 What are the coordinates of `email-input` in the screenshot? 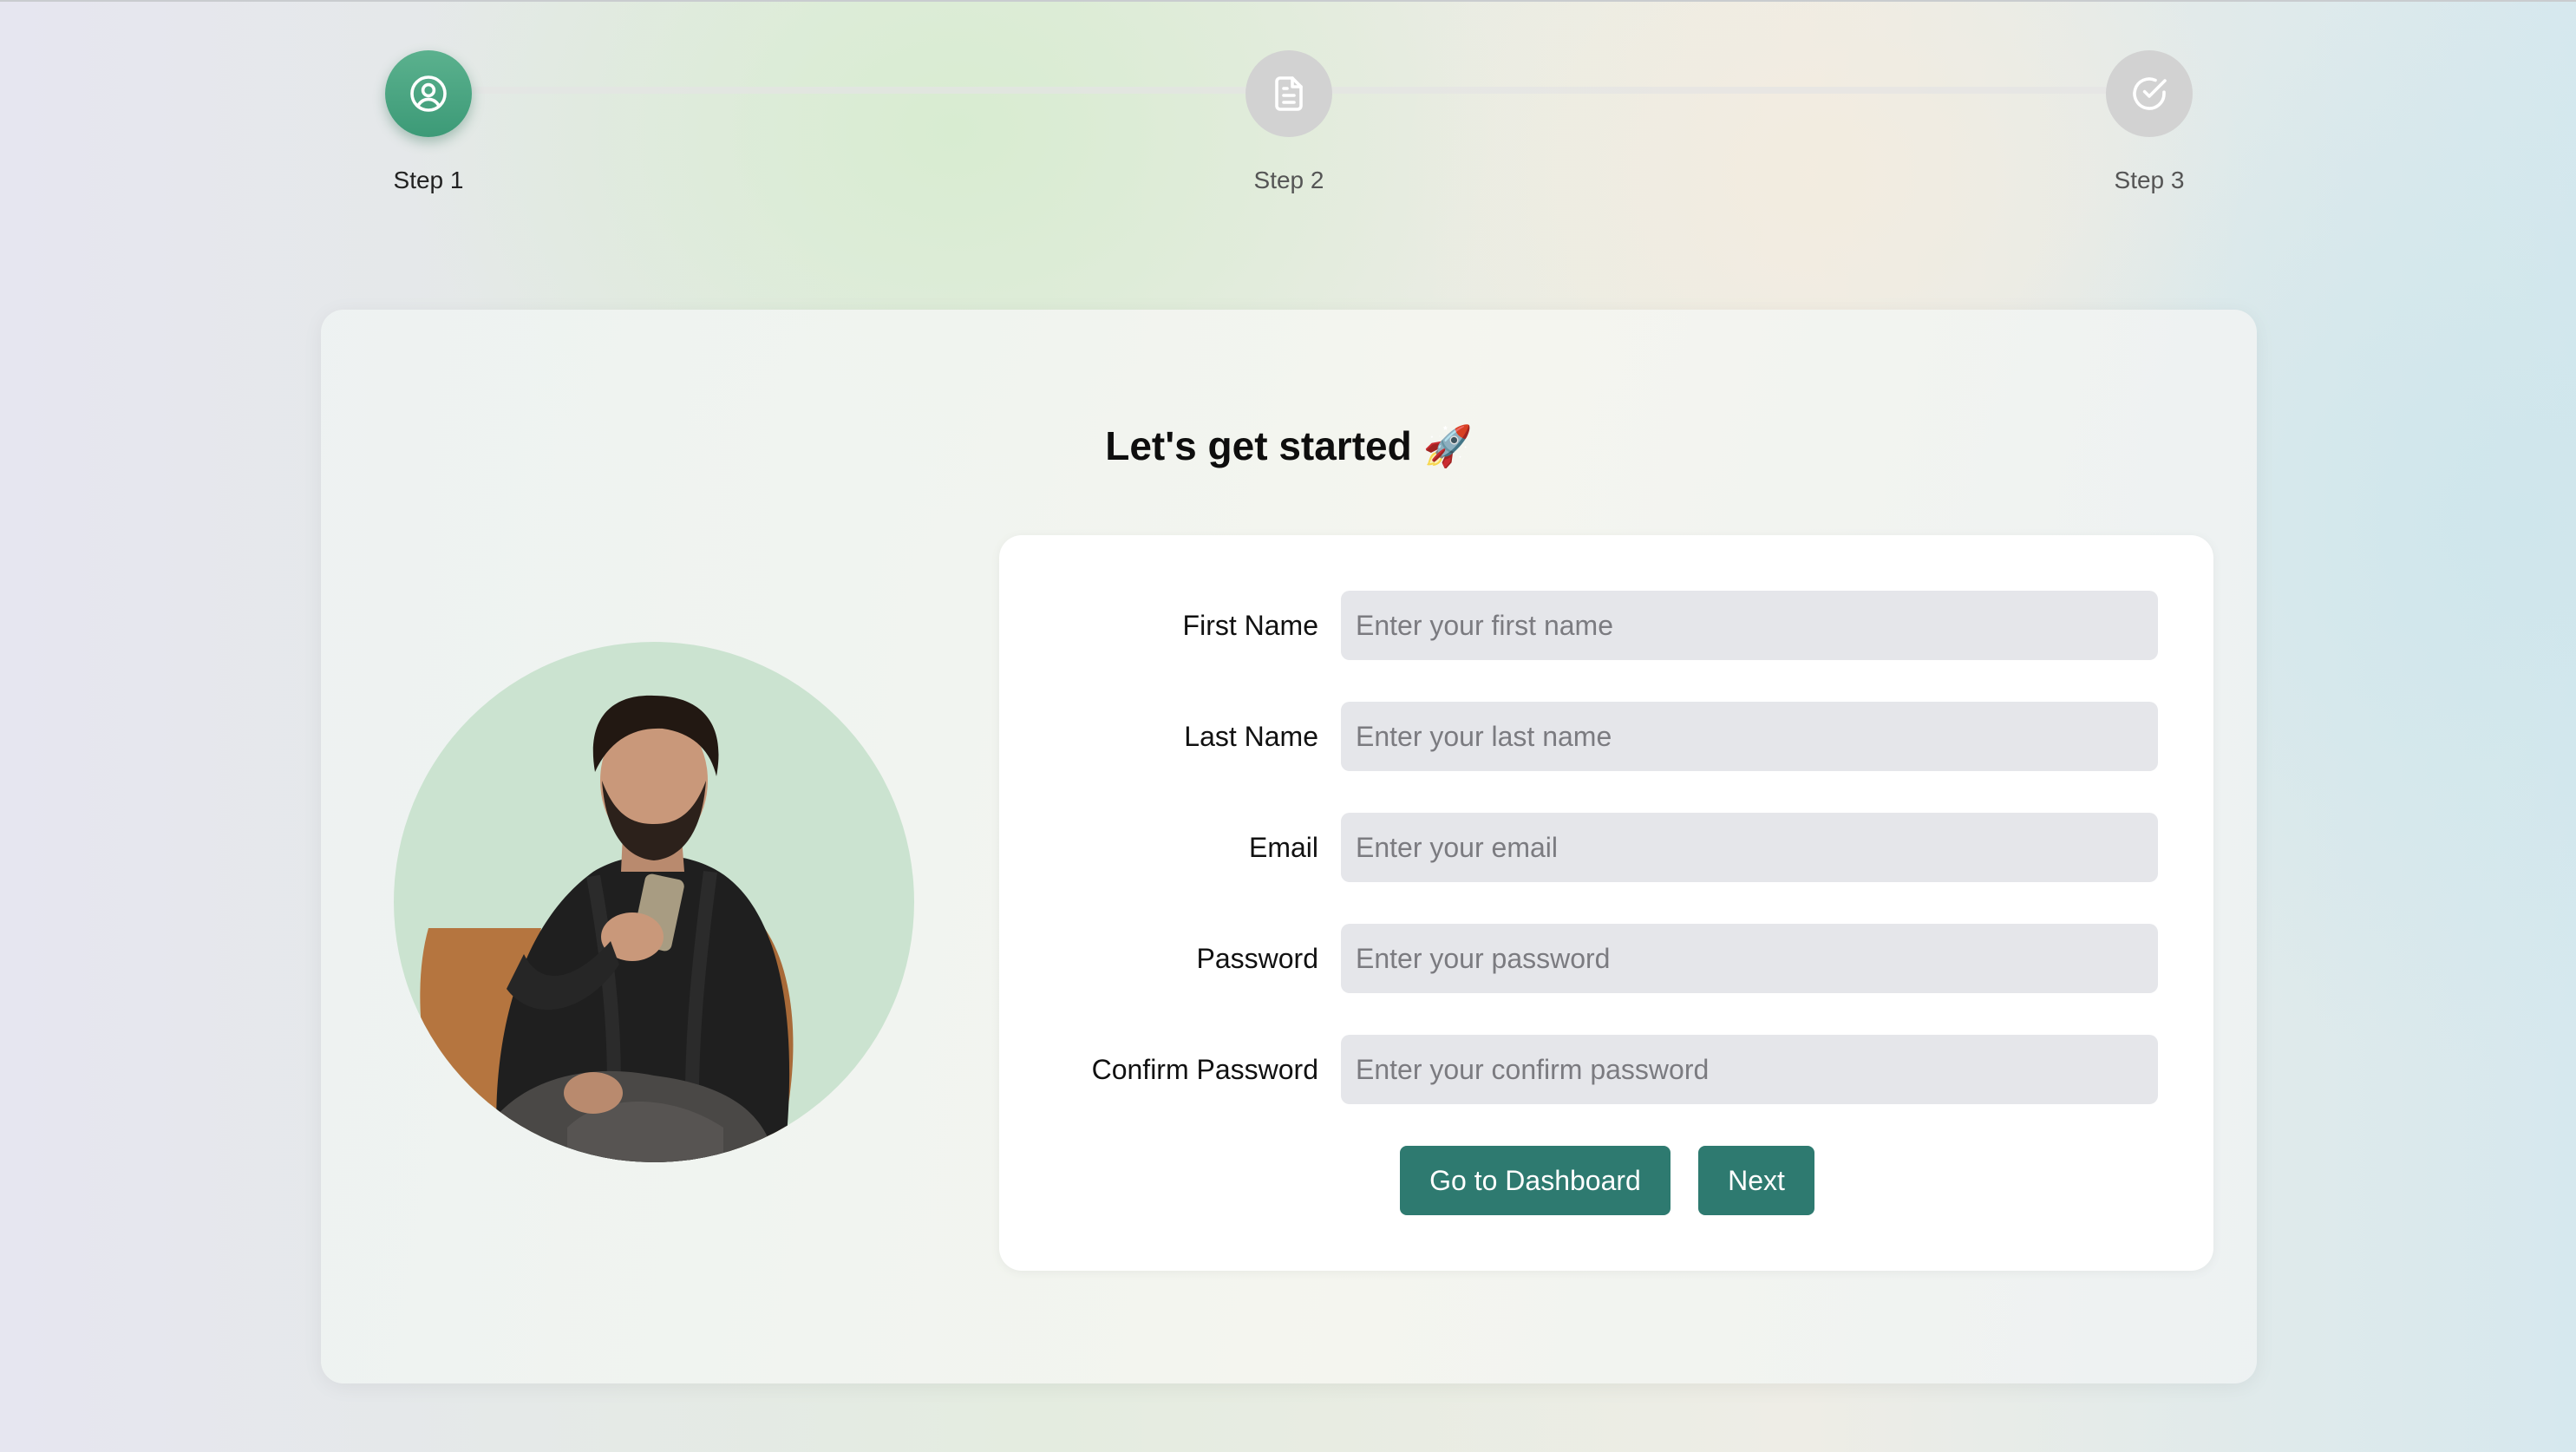 It's located at (1749, 847).